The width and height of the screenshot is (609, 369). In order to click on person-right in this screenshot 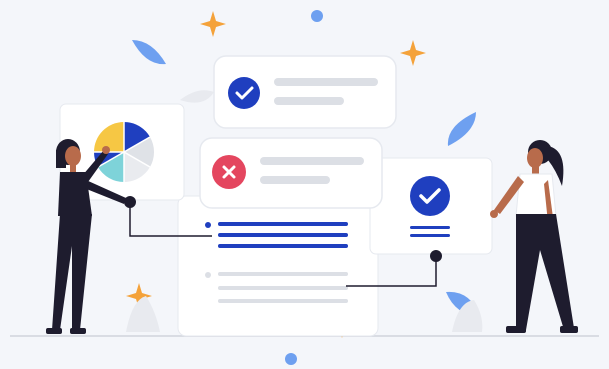, I will do `click(534, 236)`.